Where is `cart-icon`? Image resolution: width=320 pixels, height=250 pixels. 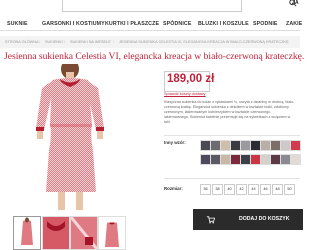 cart-icon is located at coordinates (210, 220).